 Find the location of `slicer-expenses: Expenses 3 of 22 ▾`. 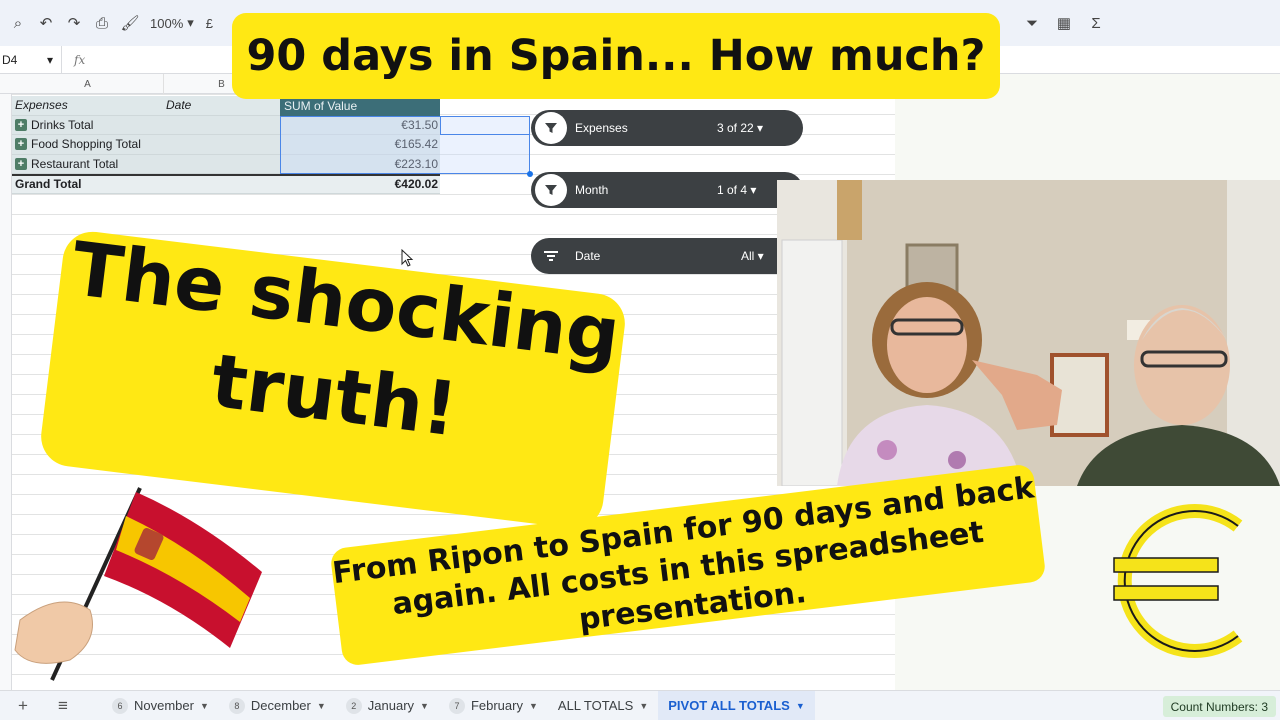

slicer-expenses: Expenses 3 of 22 ▾ is located at coordinates (667, 128).